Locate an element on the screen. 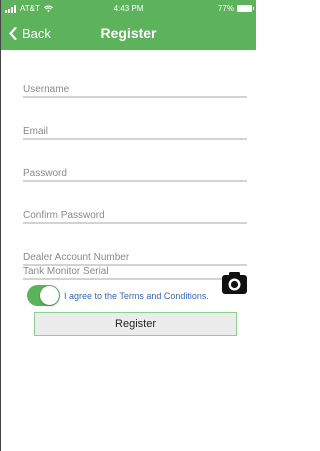 Image resolution: width=320 pixels, height=451 pixels. terms-link: I agree to the Terms and Conditions. is located at coordinates (136, 296).